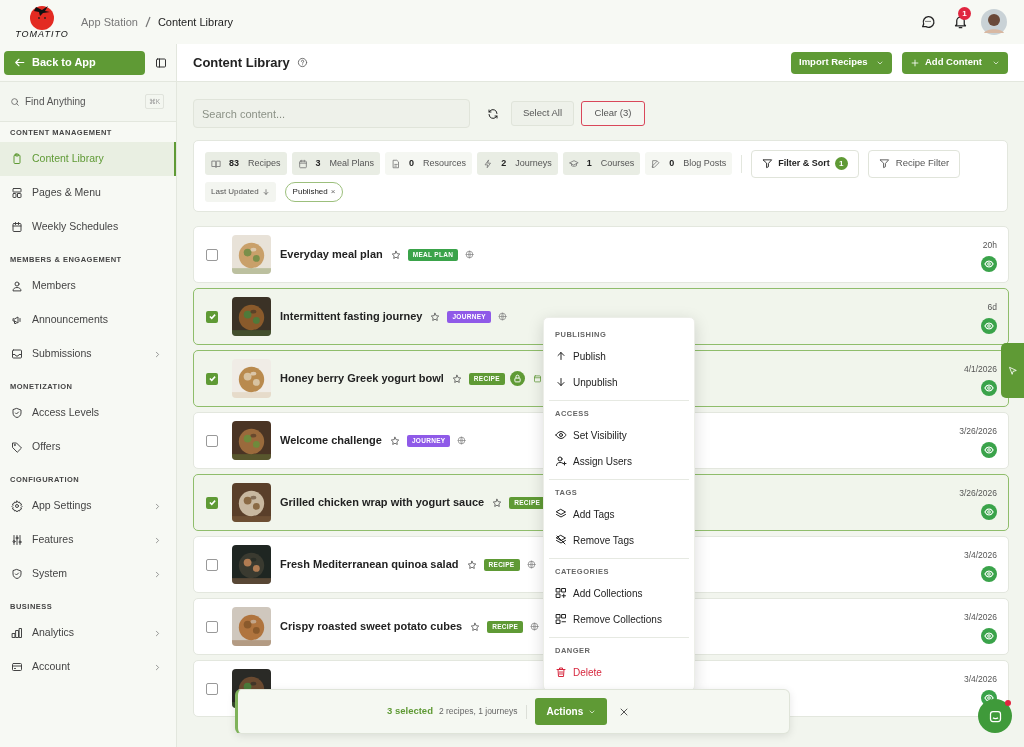 Image resolution: width=1024 pixels, height=747 pixels. What do you see at coordinates (88, 506) in the screenshot?
I see `sidebar-item: App Settings` at bounding box center [88, 506].